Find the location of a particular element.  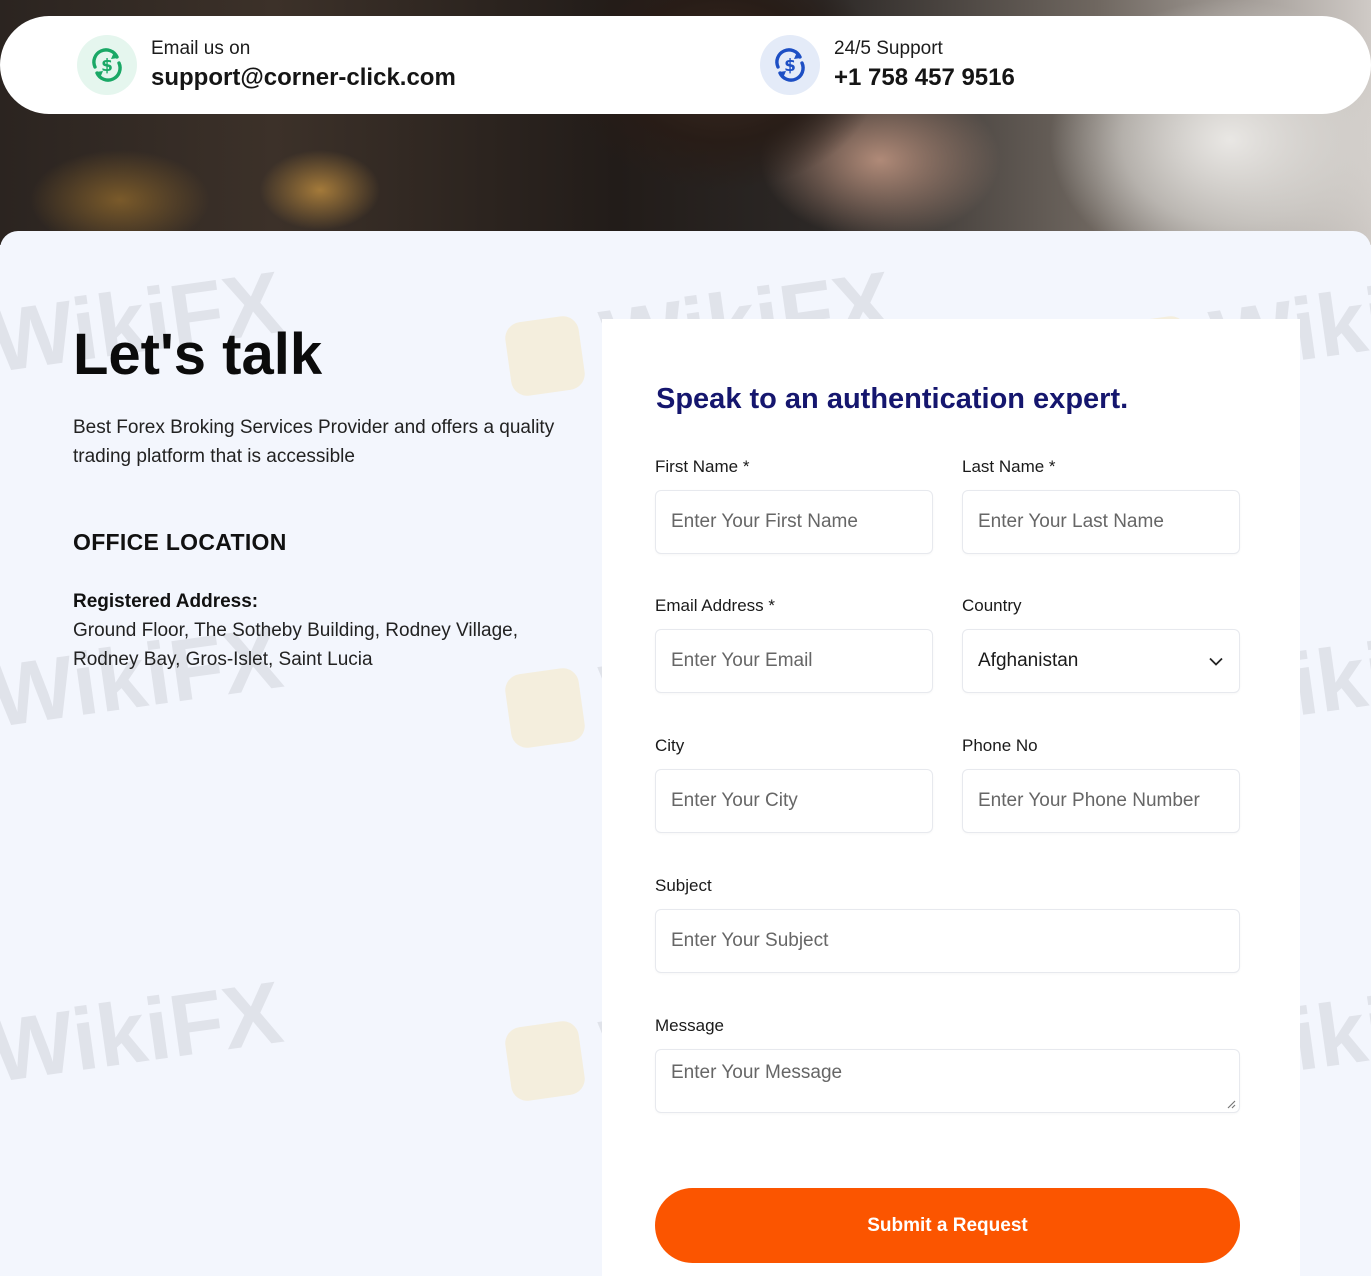

phone-field: Phone No Enter Your Phone Number is located at coordinates (1101, 783).